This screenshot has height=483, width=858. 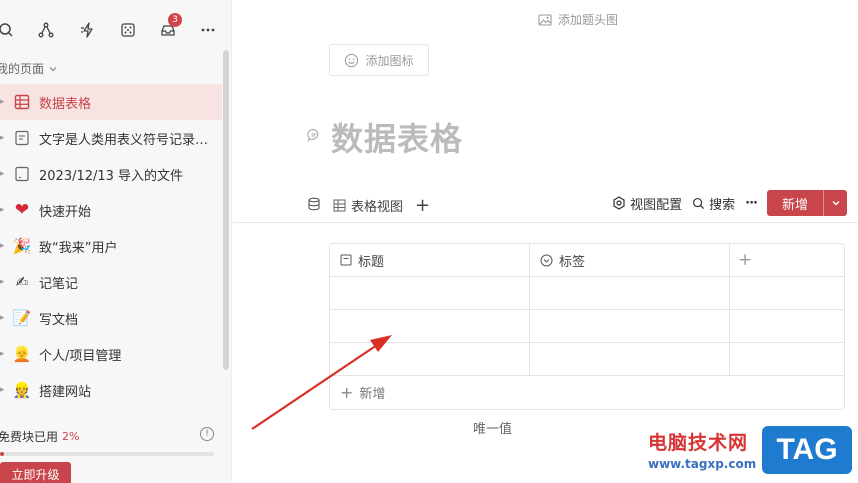 I want to click on quota-label: 免费块已用, so click(x=29, y=437).